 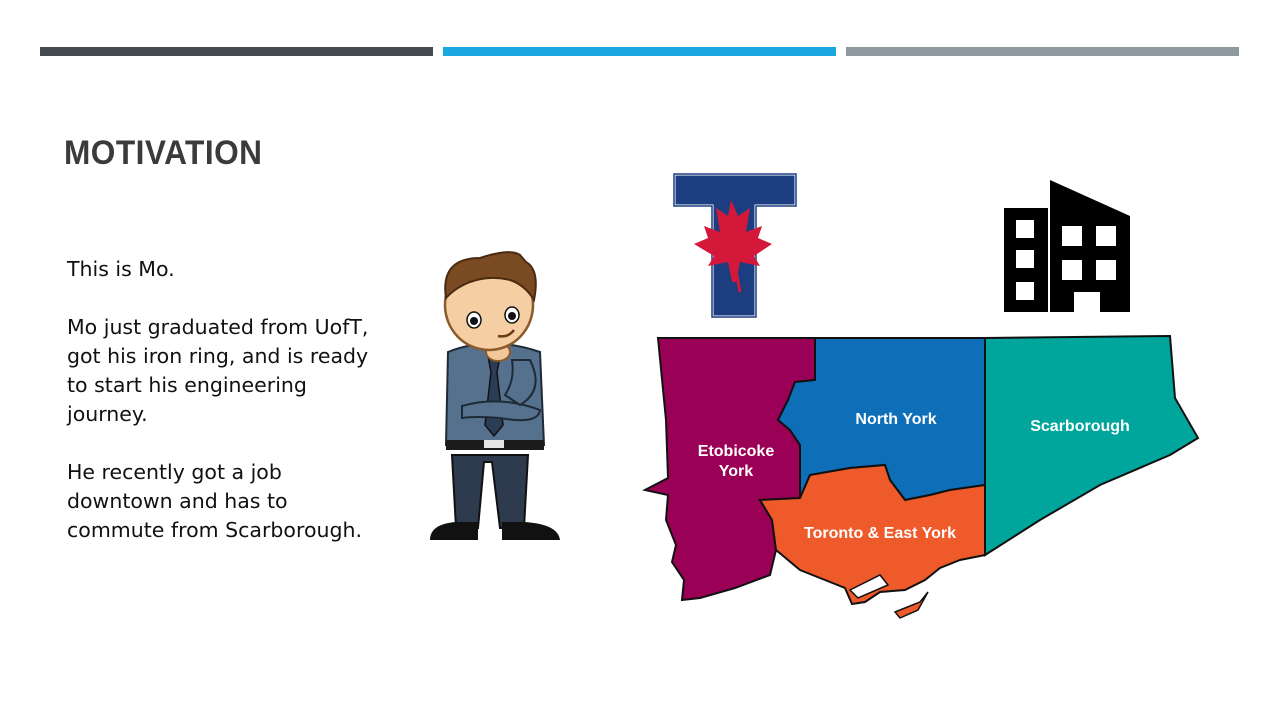 What do you see at coordinates (1080, 426) in the screenshot?
I see `map-label-scarborough: Scarborough` at bounding box center [1080, 426].